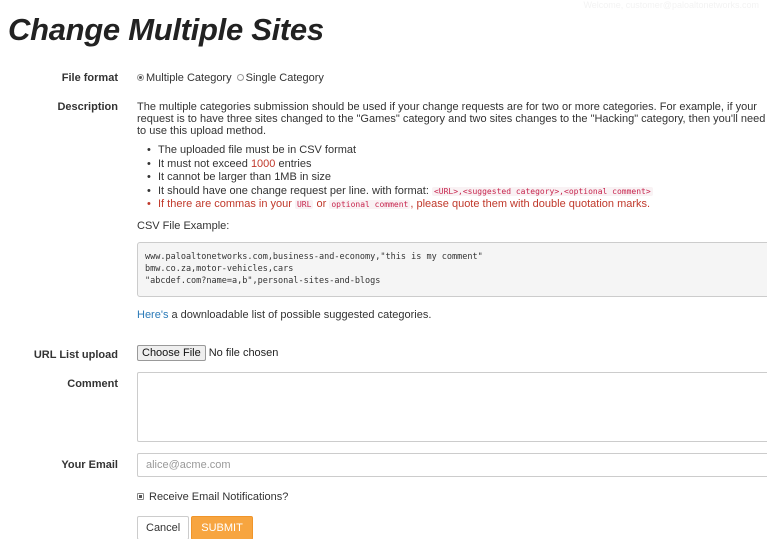 The height and width of the screenshot is (539, 767). I want to click on file-status-text: No file chosen, so click(243, 353).